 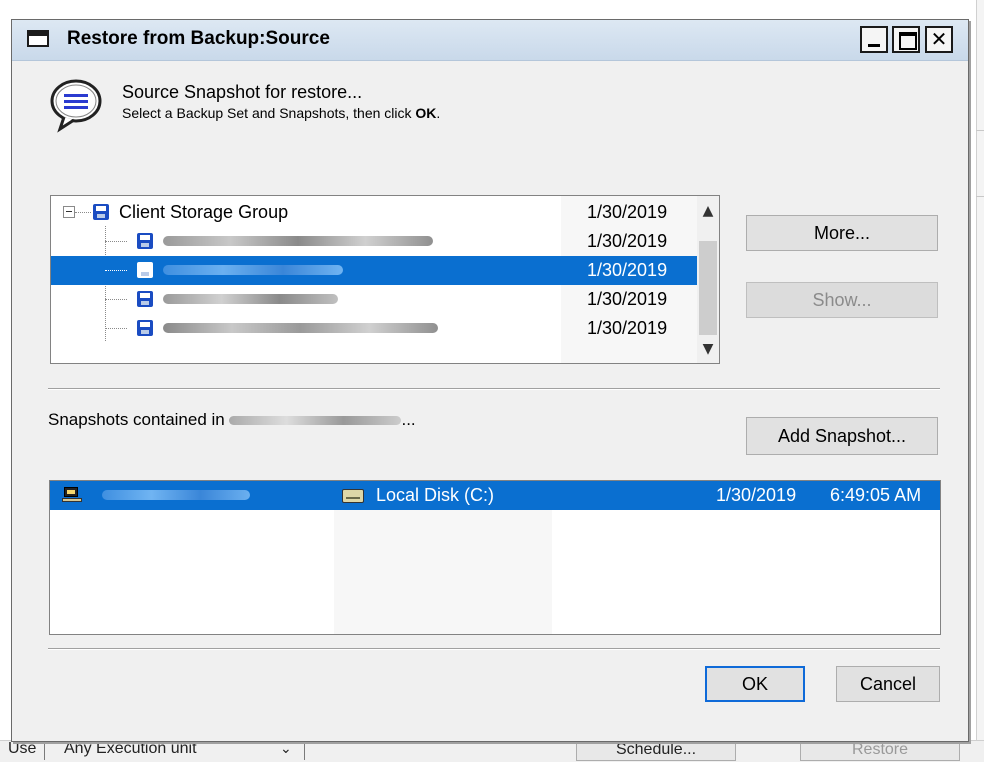 I want to click on speech-bubble-icon, so click(x=76, y=106).